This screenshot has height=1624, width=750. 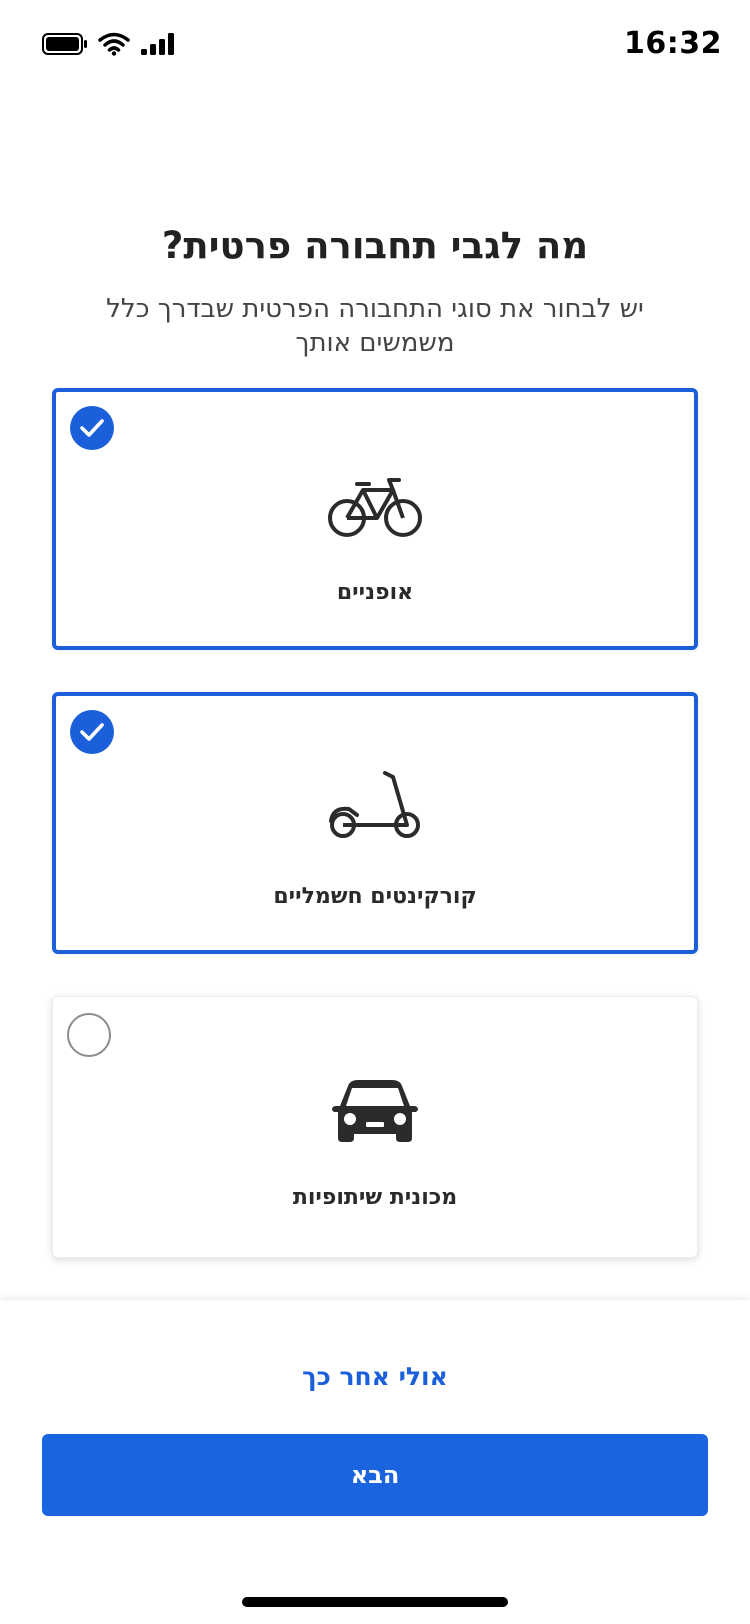 What do you see at coordinates (375, 805) in the screenshot?
I see `electric-scooter-icon` at bounding box center [375, 805].